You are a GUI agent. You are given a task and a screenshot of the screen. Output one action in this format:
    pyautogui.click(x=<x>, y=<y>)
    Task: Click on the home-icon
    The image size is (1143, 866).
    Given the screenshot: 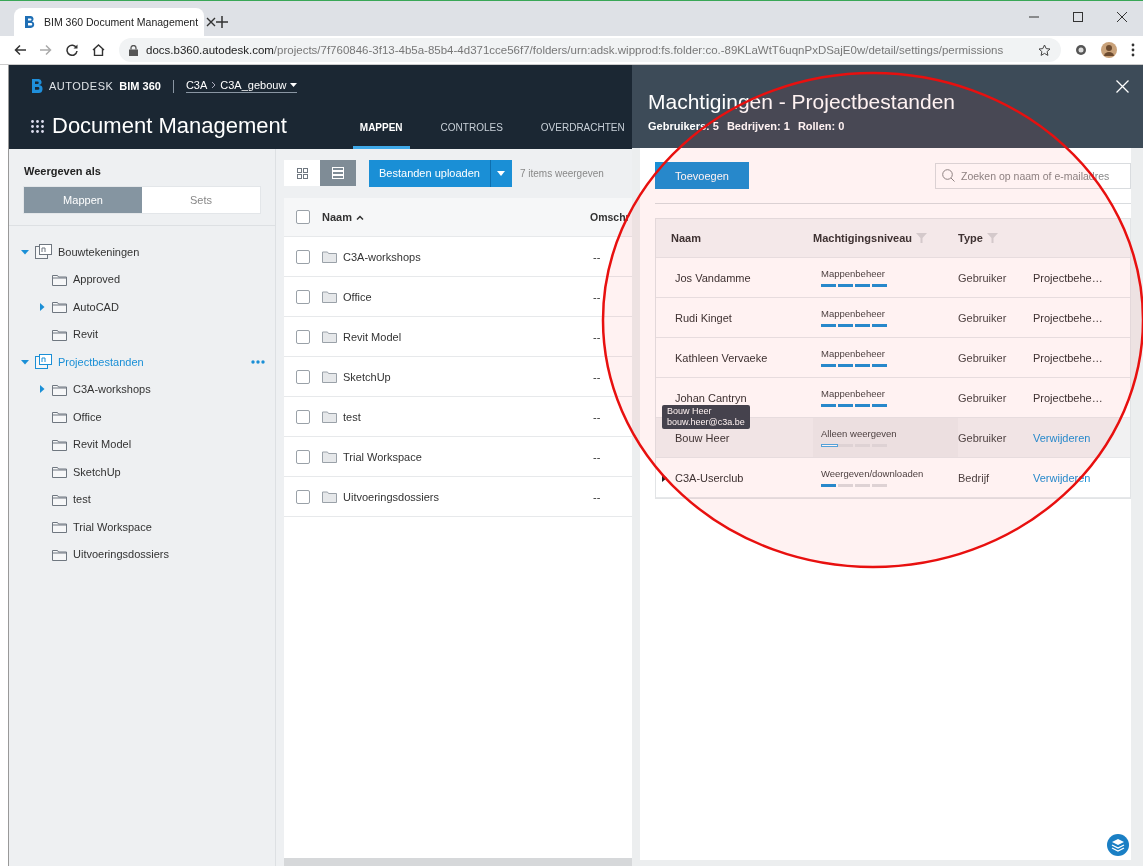 What is the action you would take?
    pyautogui.click(x=98, y=50)
    